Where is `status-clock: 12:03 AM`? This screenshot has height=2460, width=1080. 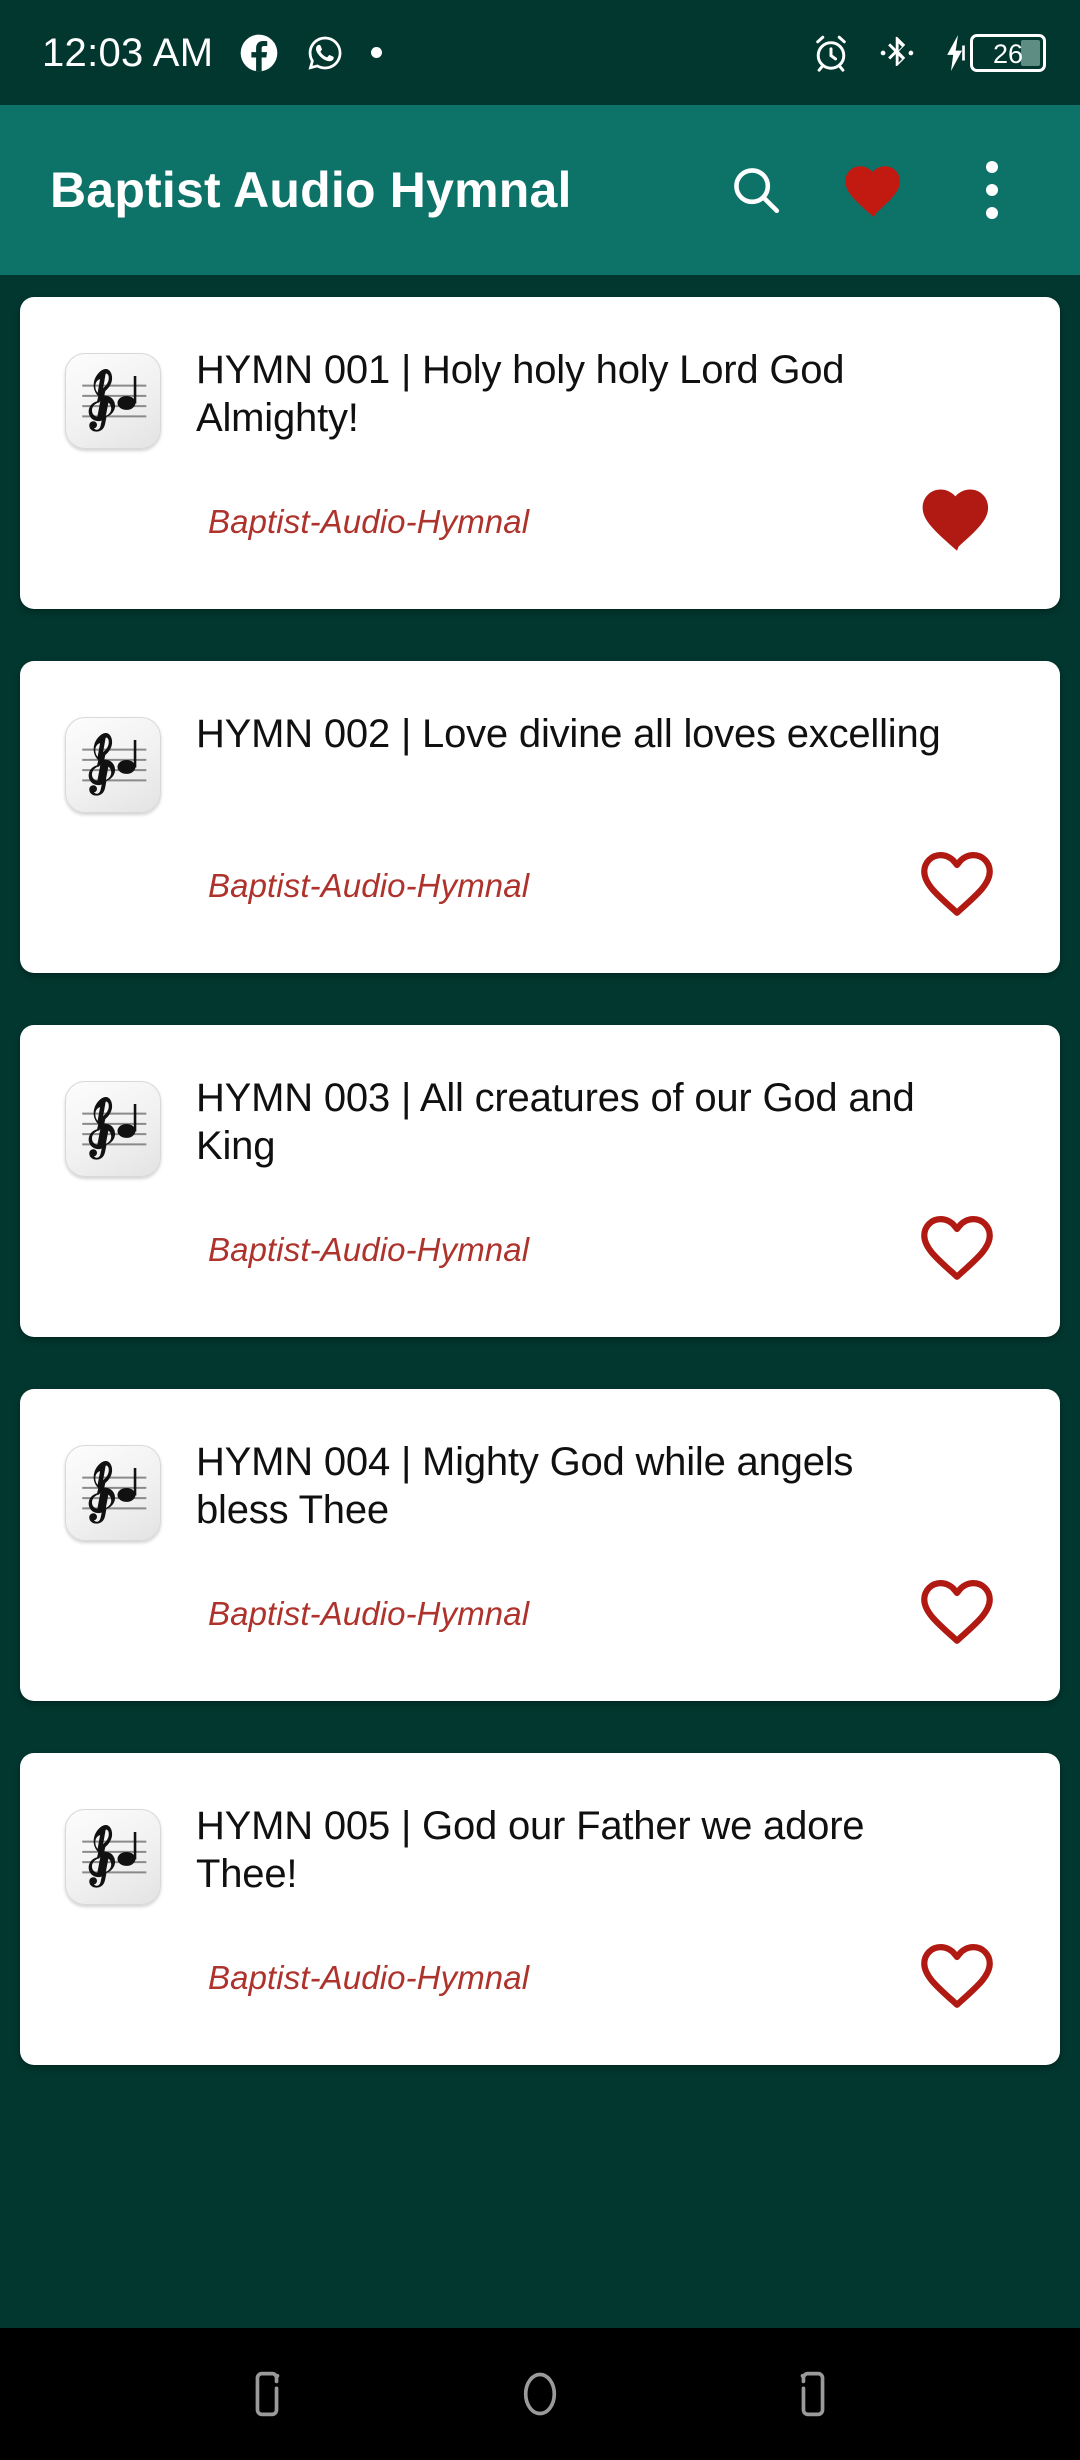 status-clock: 12:03 AM is located at coordinates (128, 52).